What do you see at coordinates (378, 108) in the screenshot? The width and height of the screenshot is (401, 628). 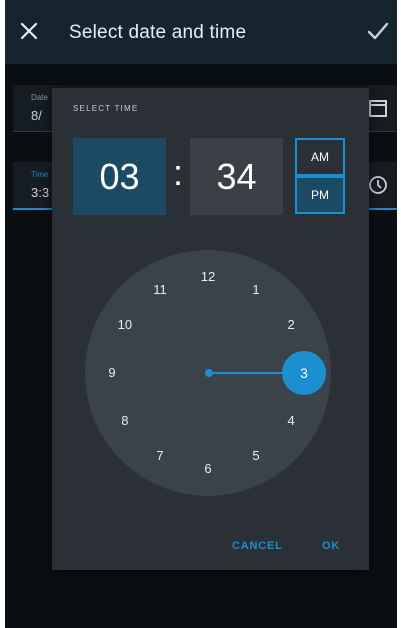 I see `calendar-icon` at bounding box center [378, 108].